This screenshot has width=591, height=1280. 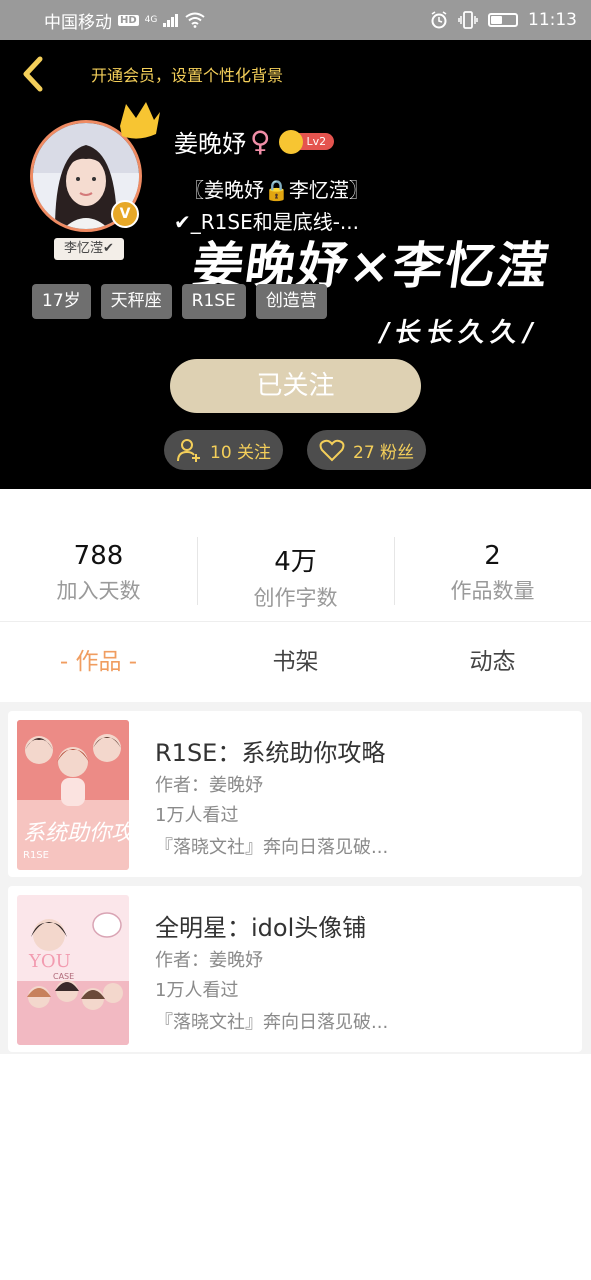 What do you see at coordinates (136, 301) in the screenshot?
I see `tag-zodiac: 天秤座` at bounding box center [136, 301].